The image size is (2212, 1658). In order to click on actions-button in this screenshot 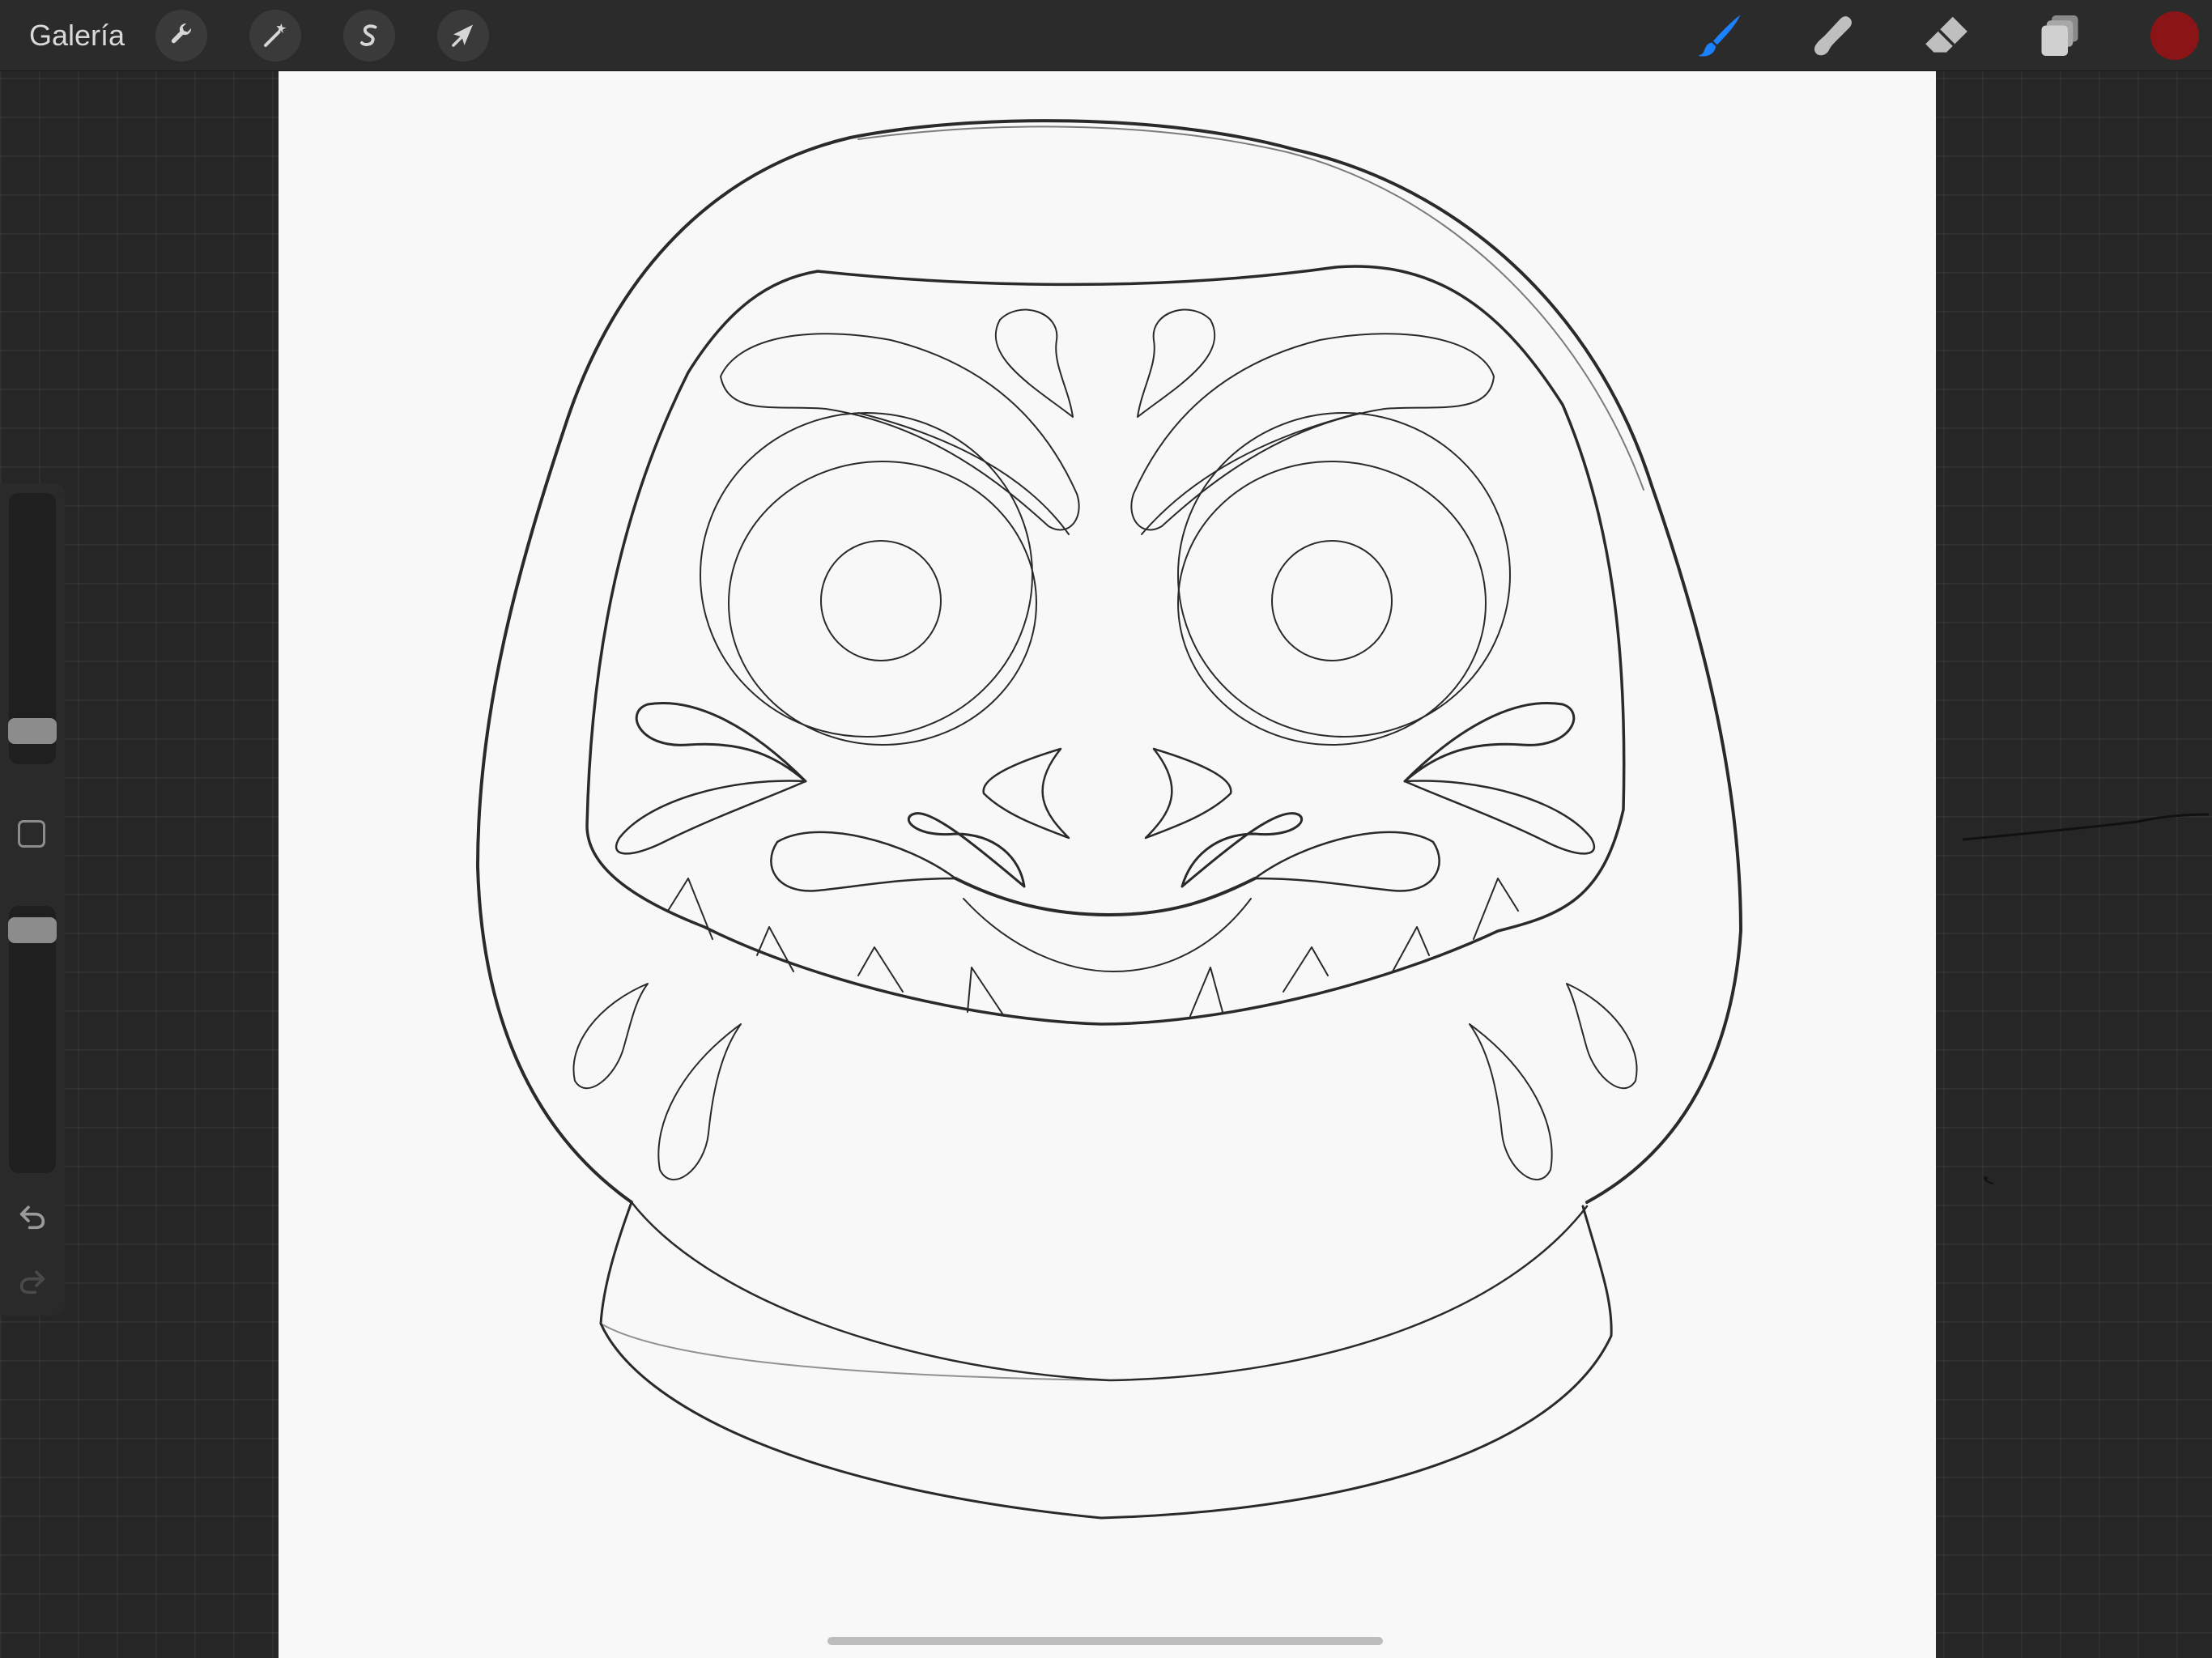, I will do `click(181, 36)`.